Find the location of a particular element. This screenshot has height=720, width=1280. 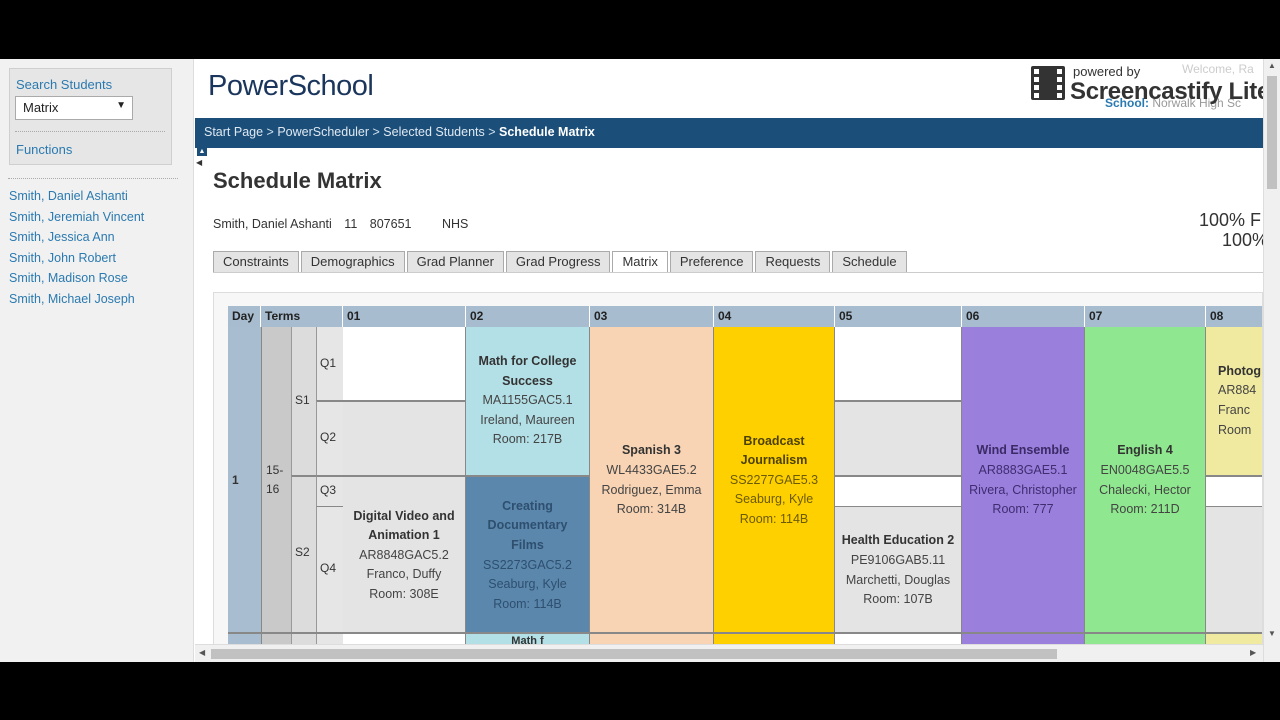

day-cell: 1 is located at coordinates (244, 480).